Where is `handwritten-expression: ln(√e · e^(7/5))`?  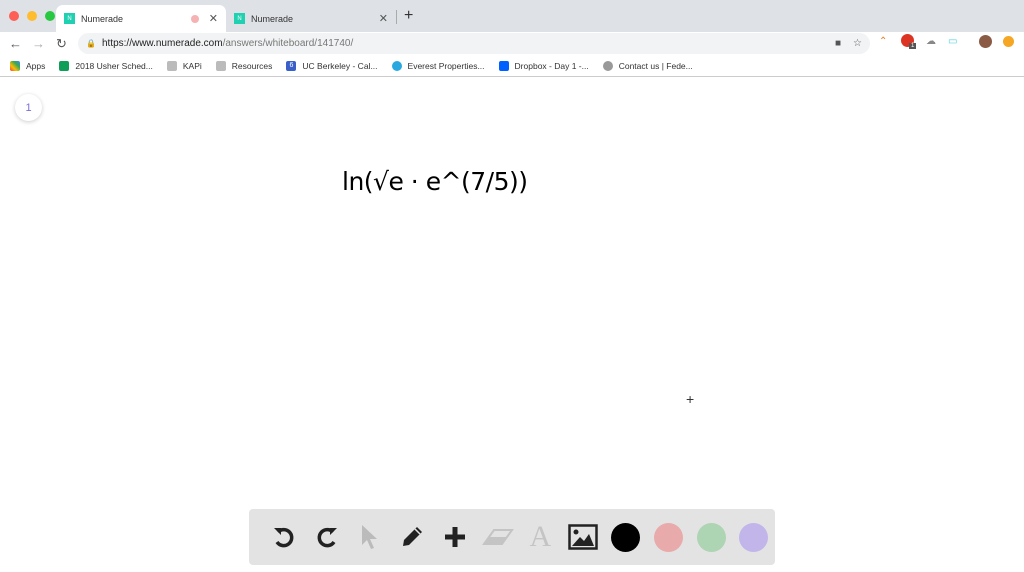 handwritten-expression: ln(√e · e^(7/5)) is located at coordinates (435, 181).